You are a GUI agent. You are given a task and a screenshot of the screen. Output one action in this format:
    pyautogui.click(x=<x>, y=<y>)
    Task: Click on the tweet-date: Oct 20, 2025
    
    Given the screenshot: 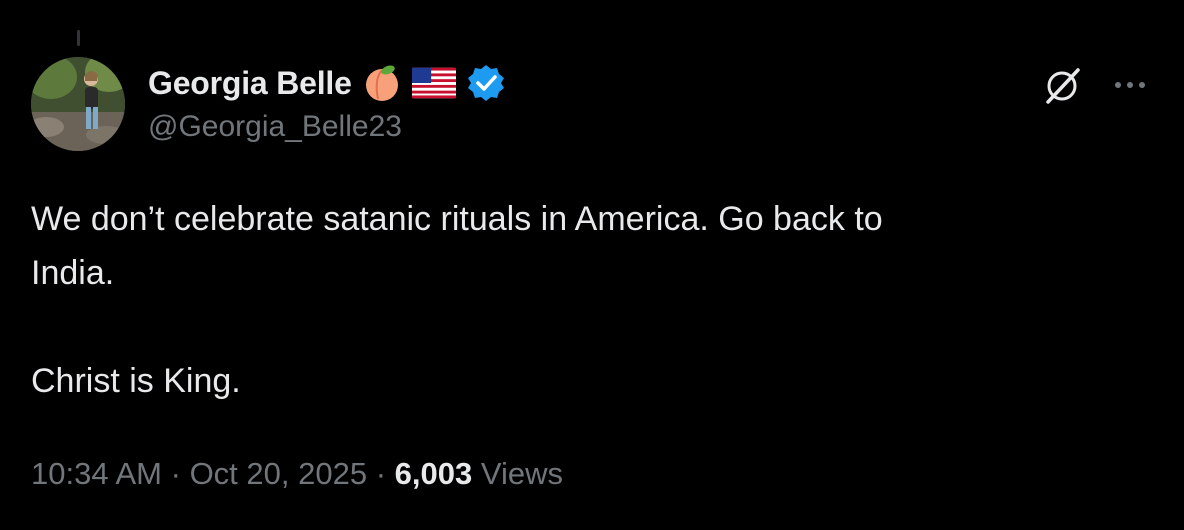 What is the action you would take?
    pyautogui.click(x=279, y=473)
    